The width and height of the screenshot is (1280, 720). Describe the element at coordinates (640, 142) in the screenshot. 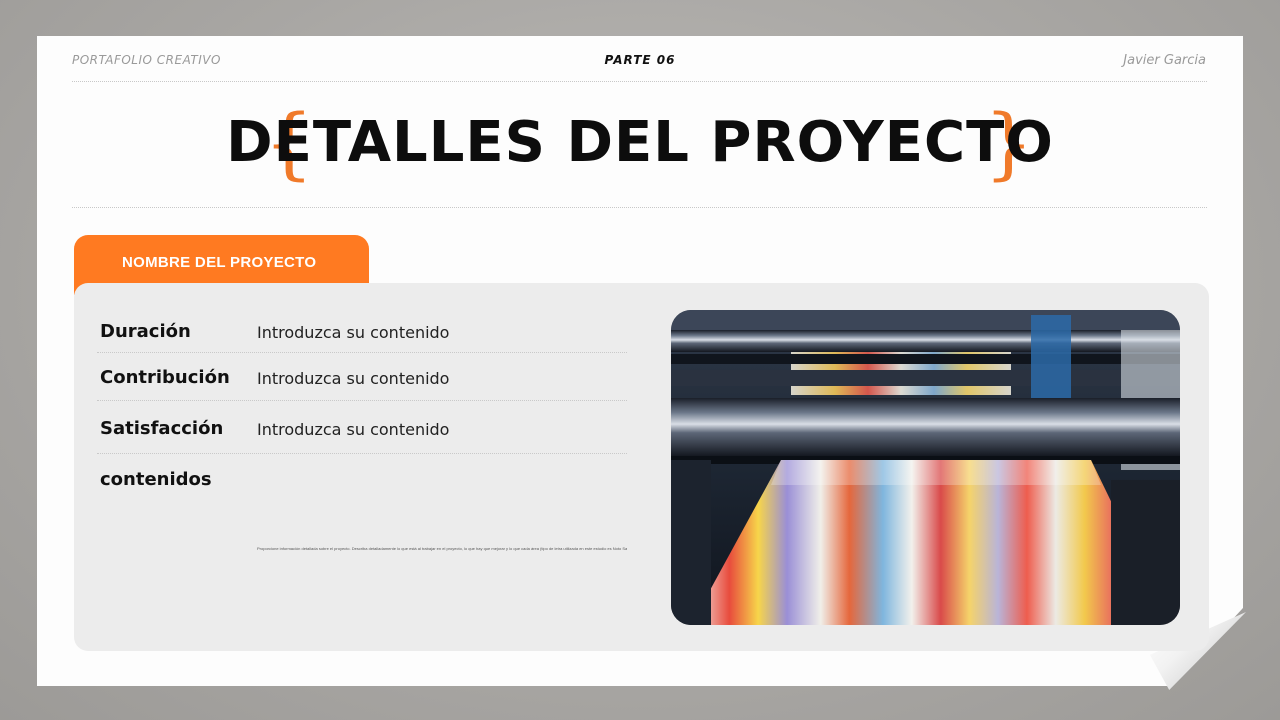

I see `page-title: DETALLES DEL PROYECTO` at that location.